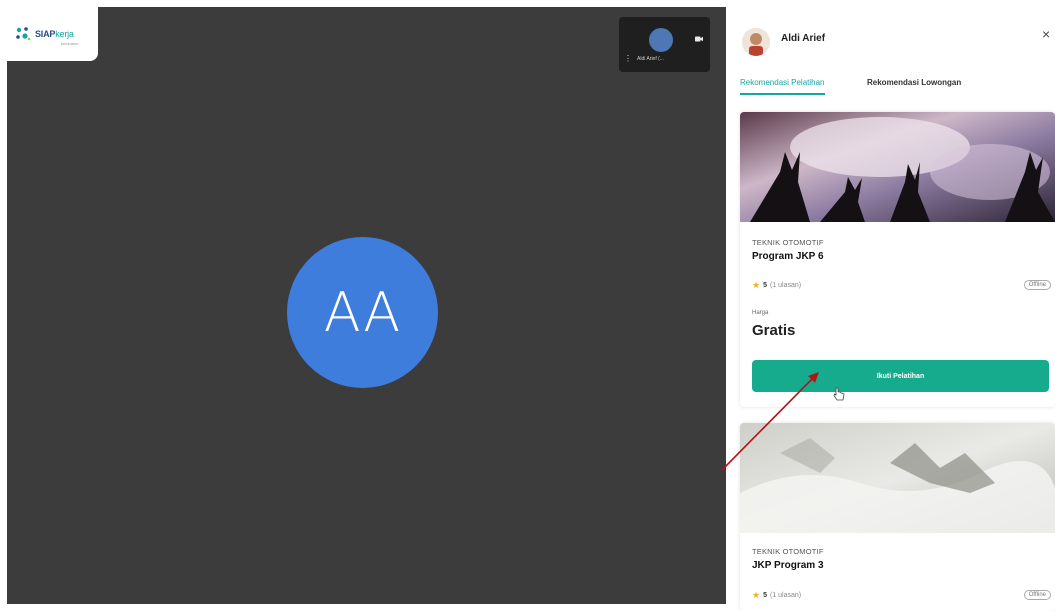 The height and width of the screenshot is (611, 1055). I want to click on hand-cursor-icon, so click(839, 394).